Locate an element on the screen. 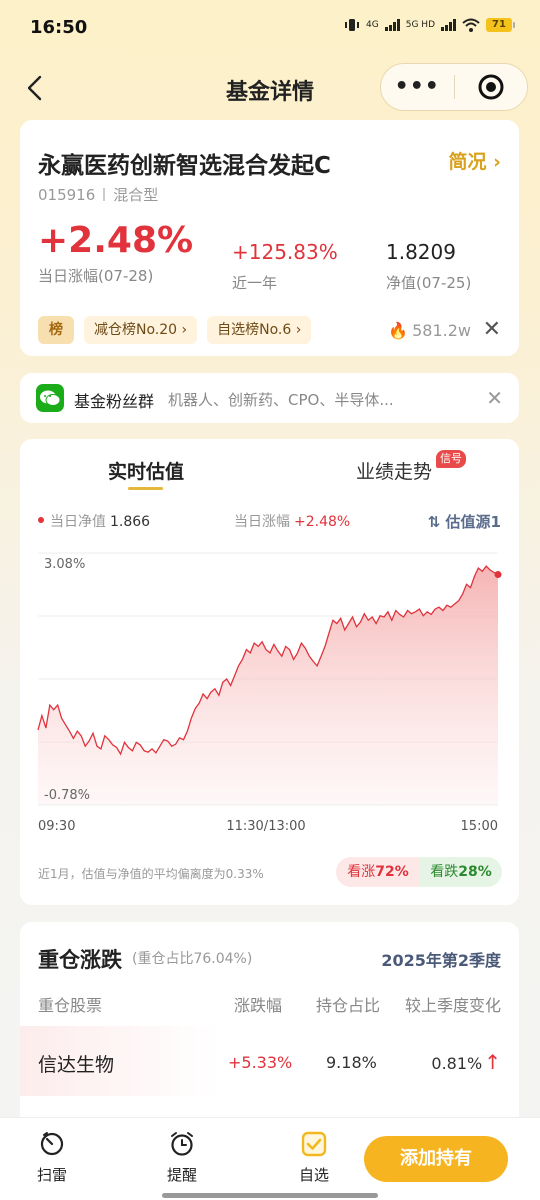  legend-change-label: 当日涨幅 is located at coordinates (262, 522).